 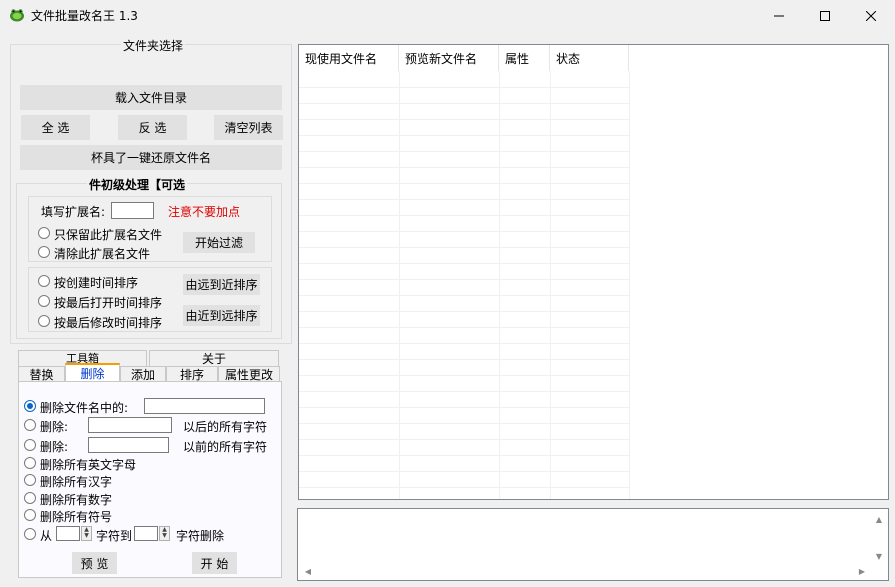 What do you see at coordinates (192, 374) in the screenshot?
I see `tab-sort: 排序` at bounding box center [192, 374].